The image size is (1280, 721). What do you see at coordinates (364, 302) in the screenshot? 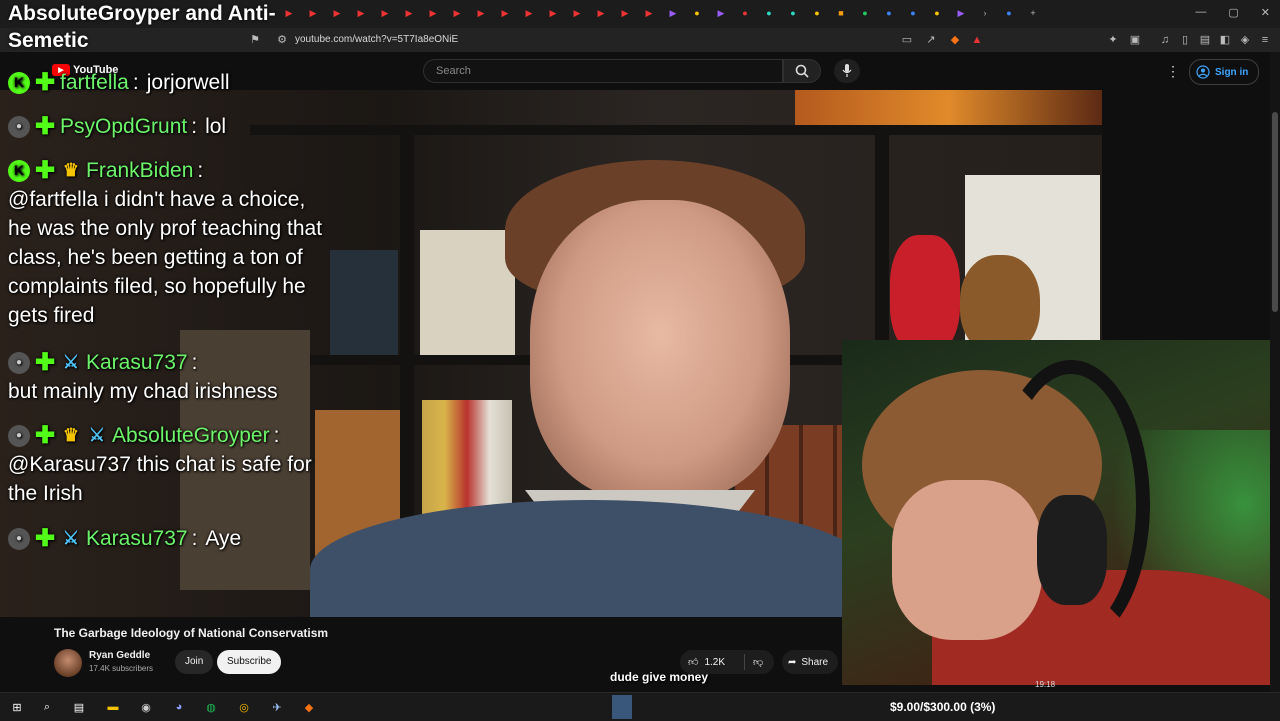
I see `book` at bounding box center [364, 302].